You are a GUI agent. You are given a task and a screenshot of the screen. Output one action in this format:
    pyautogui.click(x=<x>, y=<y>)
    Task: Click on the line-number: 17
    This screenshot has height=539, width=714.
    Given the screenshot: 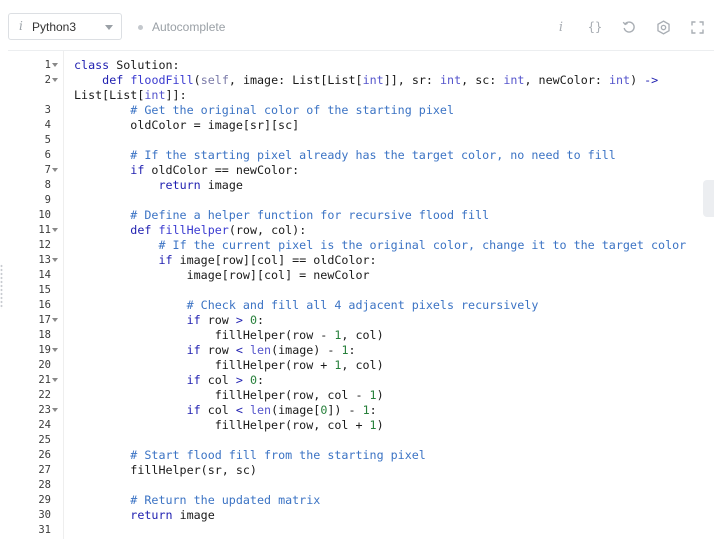 What is the action you would take?
    pyautogui.click(x=44, y=320)
    